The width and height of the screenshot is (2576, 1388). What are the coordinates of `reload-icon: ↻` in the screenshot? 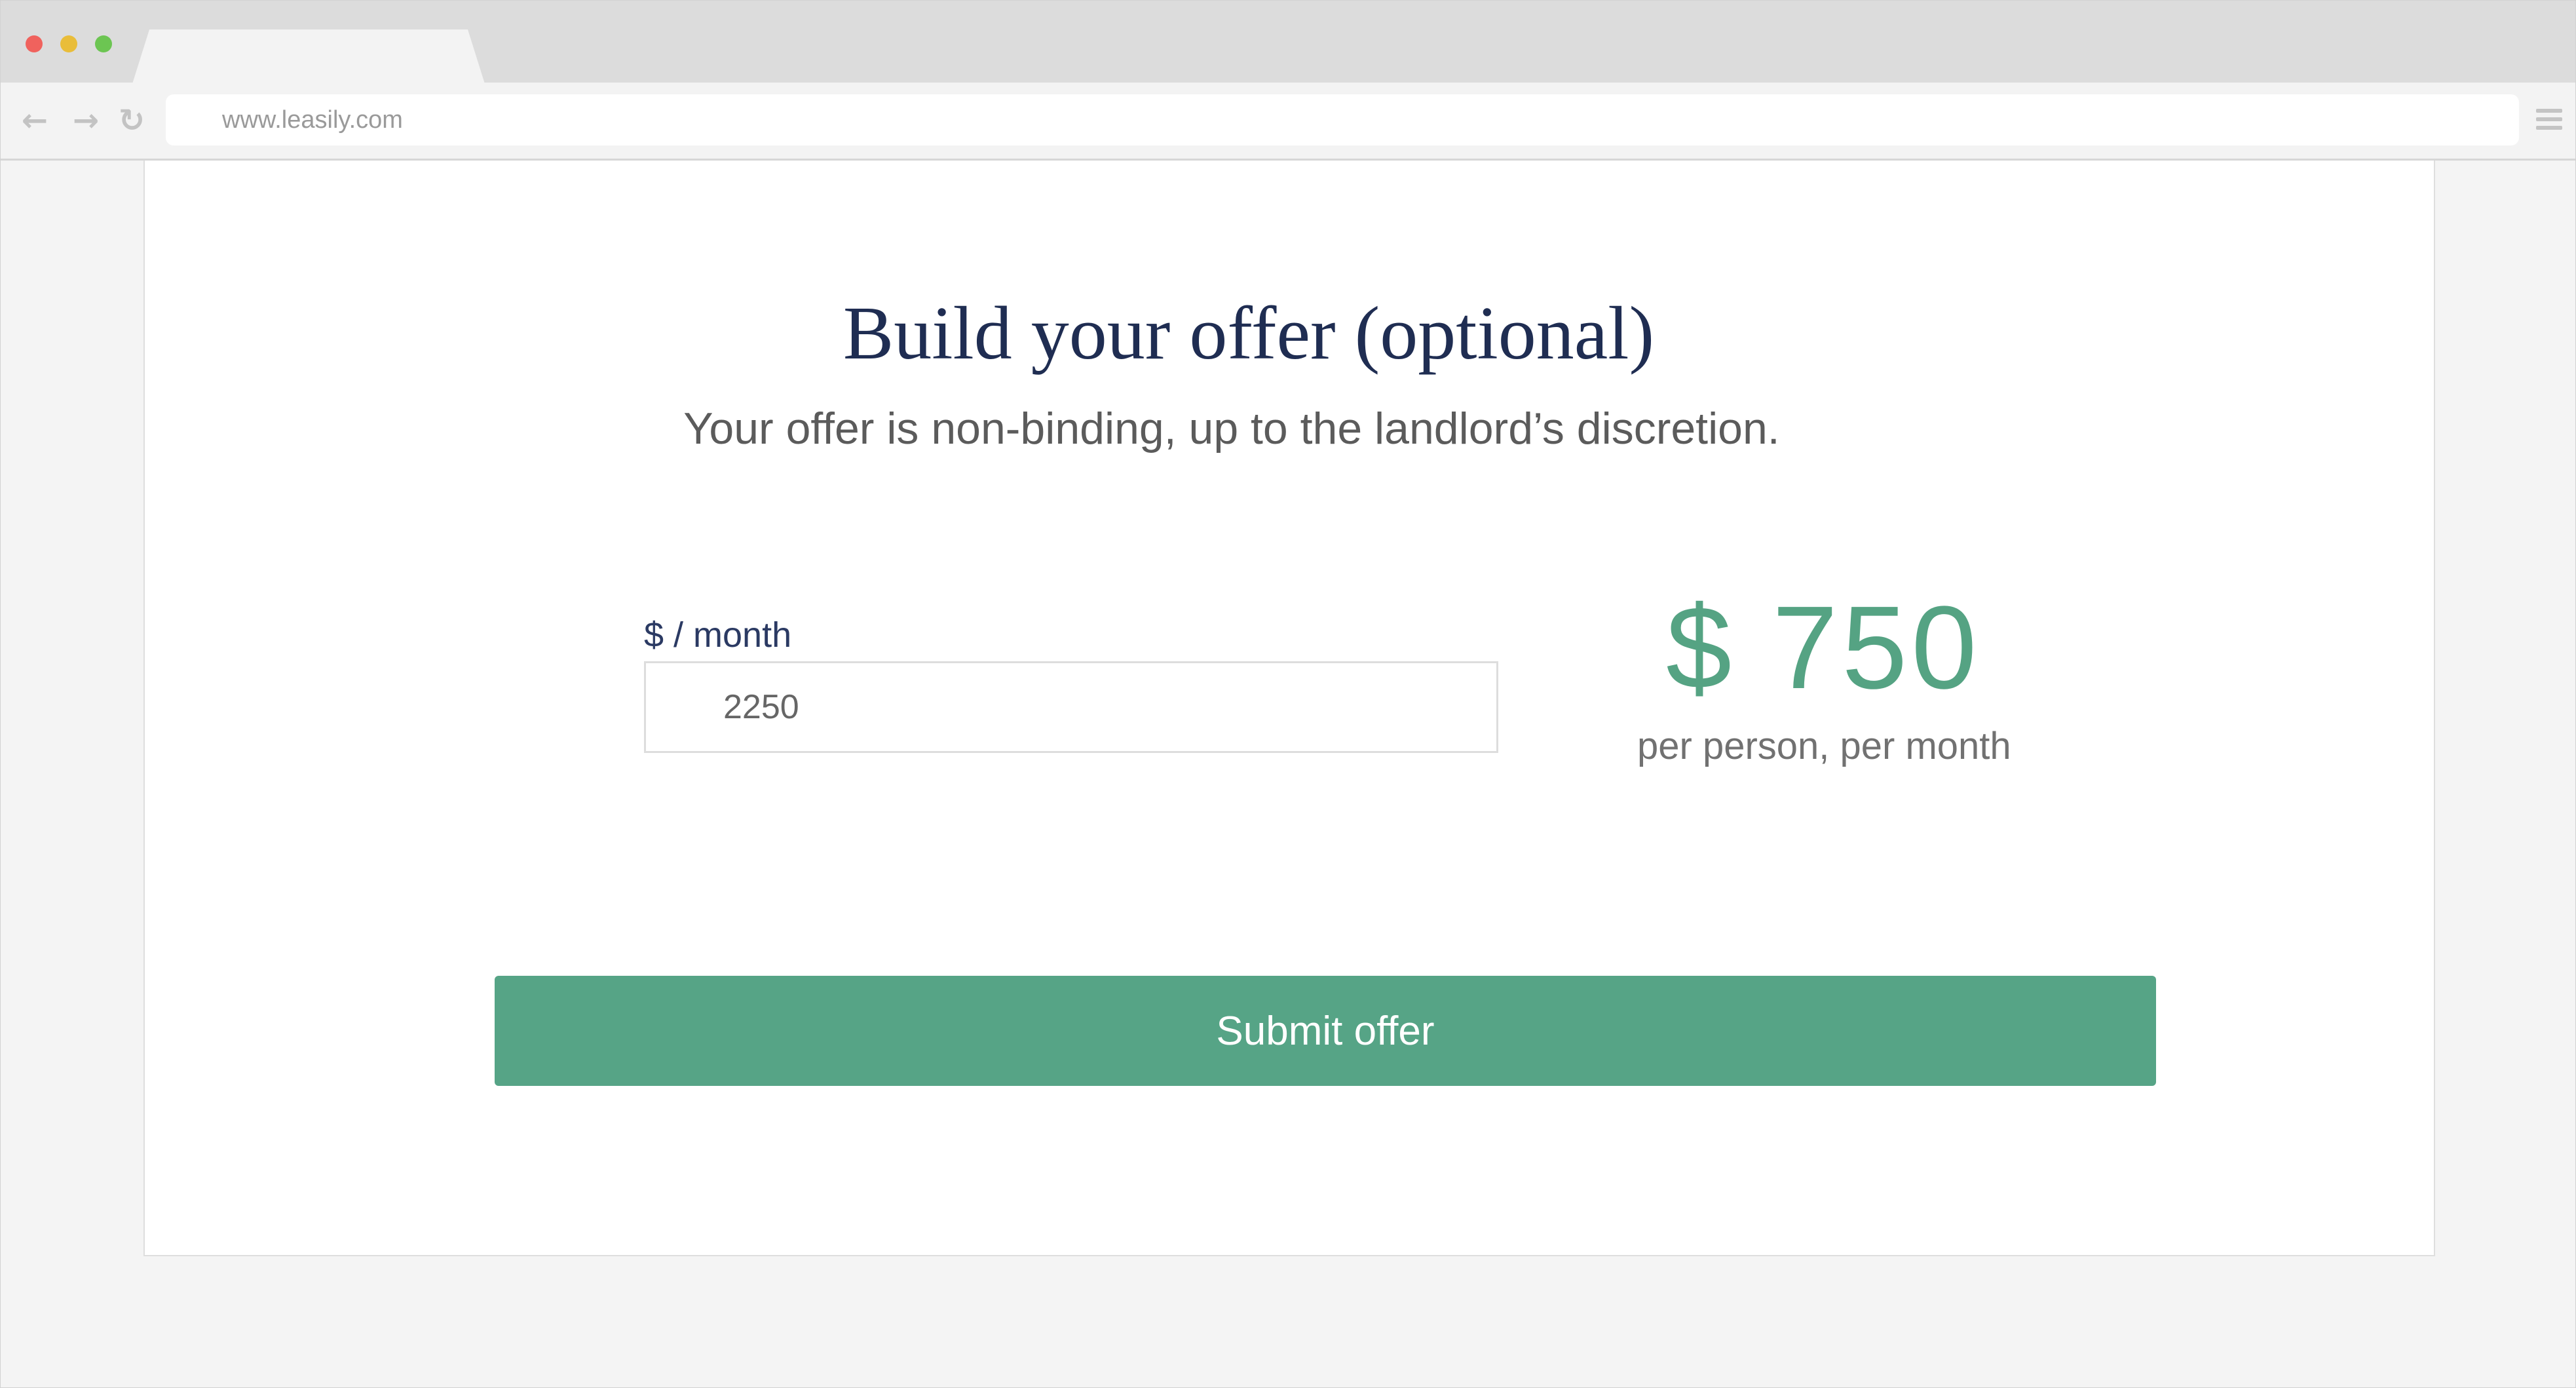 It's located at (131, 120).